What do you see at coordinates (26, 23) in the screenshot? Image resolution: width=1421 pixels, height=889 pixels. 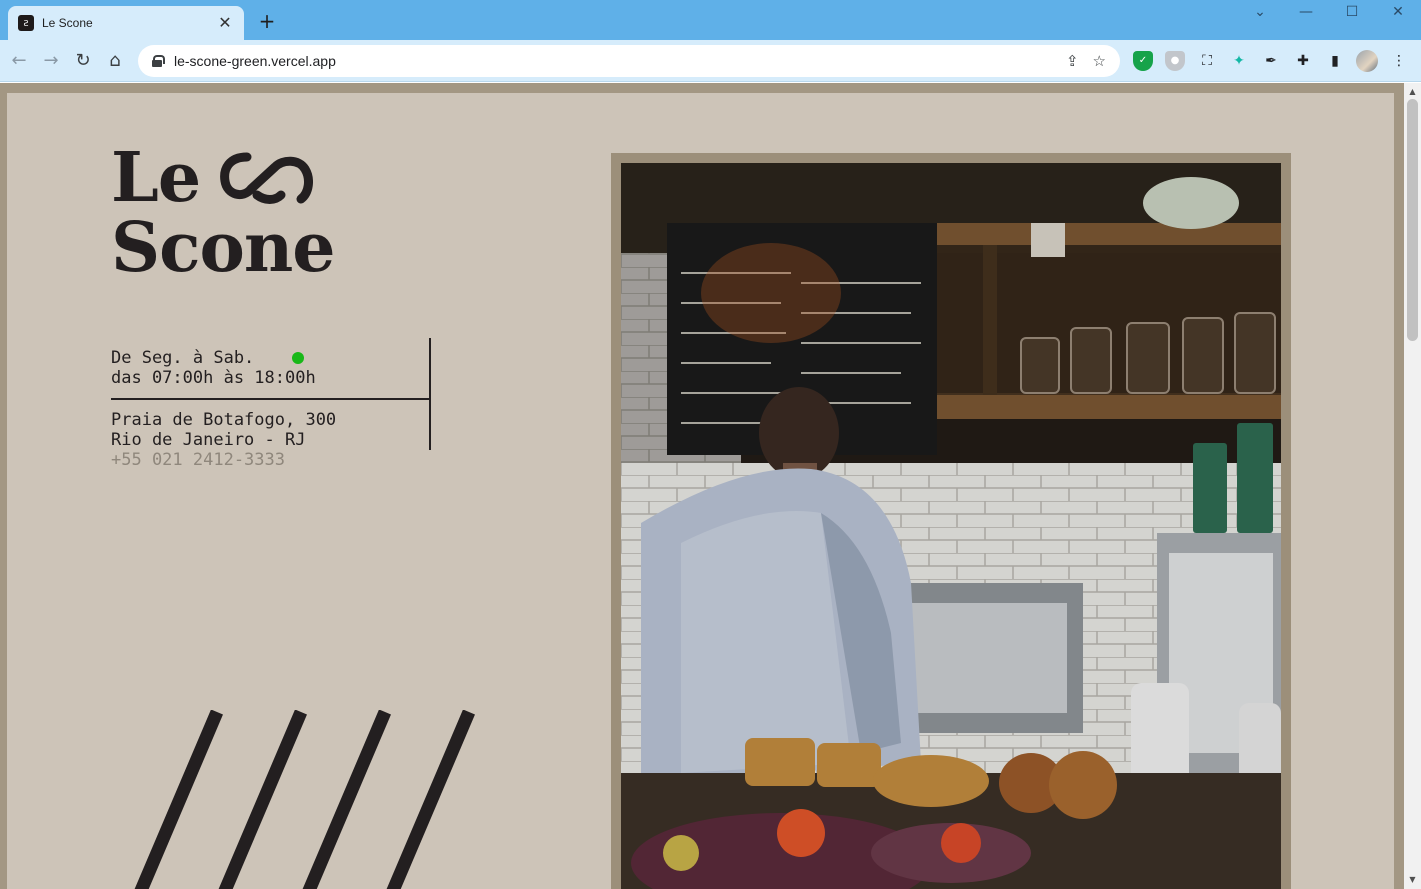 I see `le-scone-favicon-icon: Ꙅ` at bounding box center [26, 23].